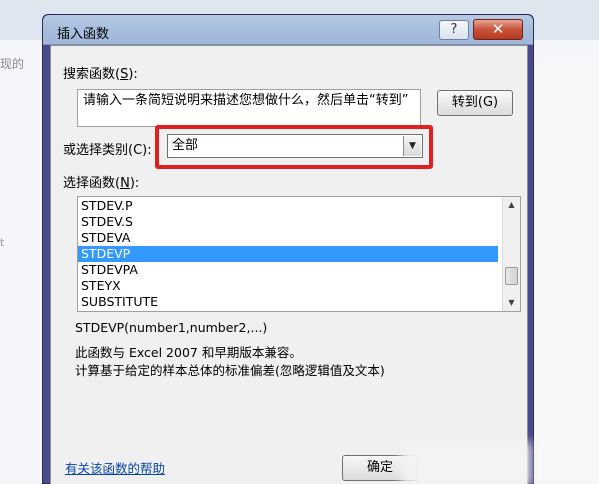 The height and width of the screenshot is (484, 599). I want to click on description-line: 计算基于给定的样本总体的标准偏差(忽略逻辑值及文本), so click(230, 370).